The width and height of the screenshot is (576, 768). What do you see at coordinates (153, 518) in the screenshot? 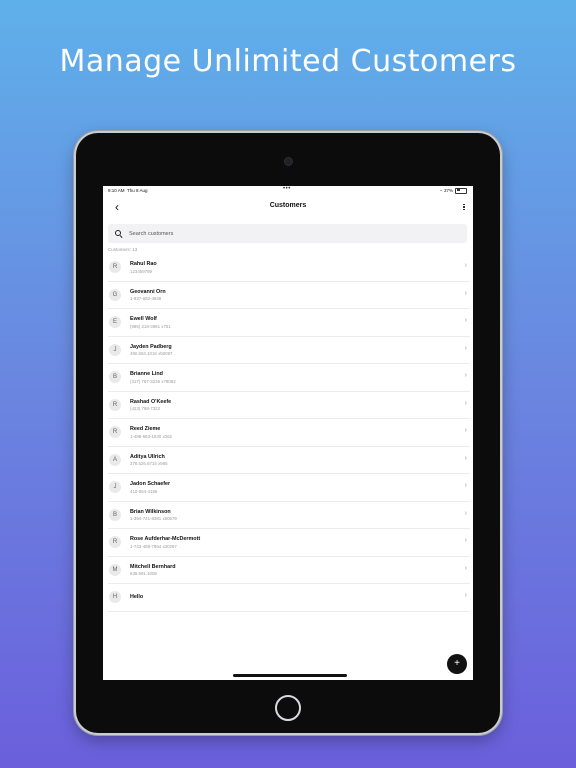
I see `customer-phone: 1-394-741-8381 x60679` at bounding box center [153, 518].